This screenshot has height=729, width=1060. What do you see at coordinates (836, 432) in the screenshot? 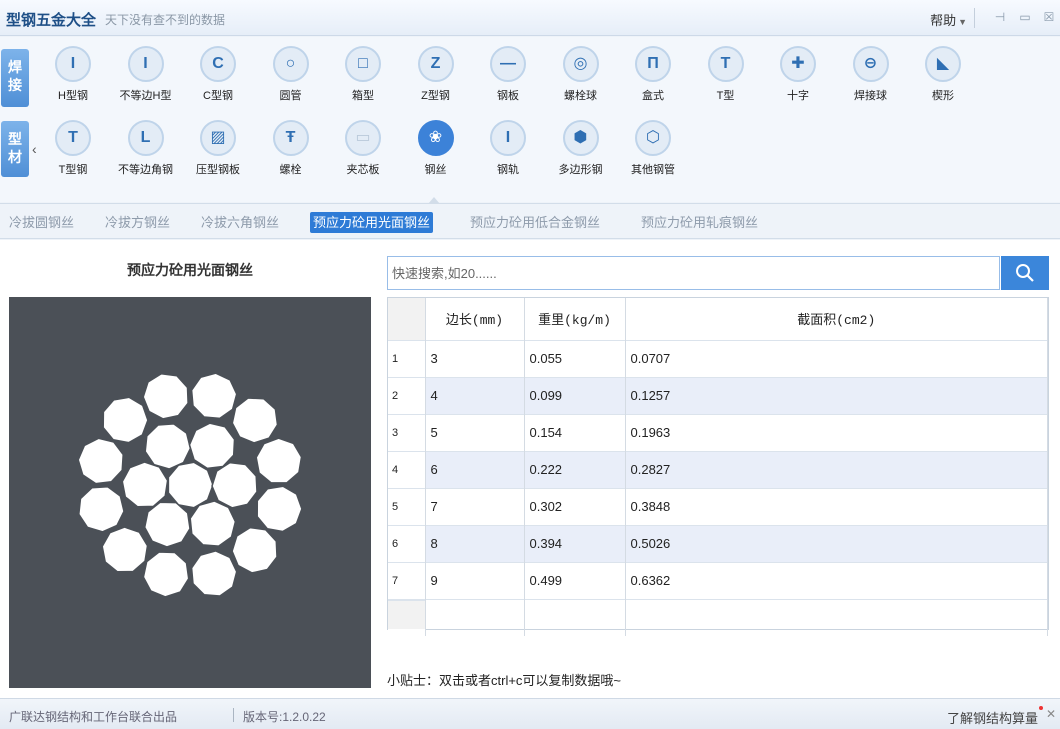
I see `cell-area: 0.1963` at bounding box center [836, 432].